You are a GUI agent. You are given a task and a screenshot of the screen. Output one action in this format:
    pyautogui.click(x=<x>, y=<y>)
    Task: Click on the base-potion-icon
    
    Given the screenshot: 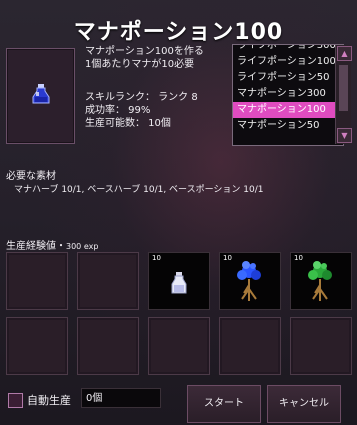 What is the action you would take?
    pyautogui.click(x=179, y=283)
    